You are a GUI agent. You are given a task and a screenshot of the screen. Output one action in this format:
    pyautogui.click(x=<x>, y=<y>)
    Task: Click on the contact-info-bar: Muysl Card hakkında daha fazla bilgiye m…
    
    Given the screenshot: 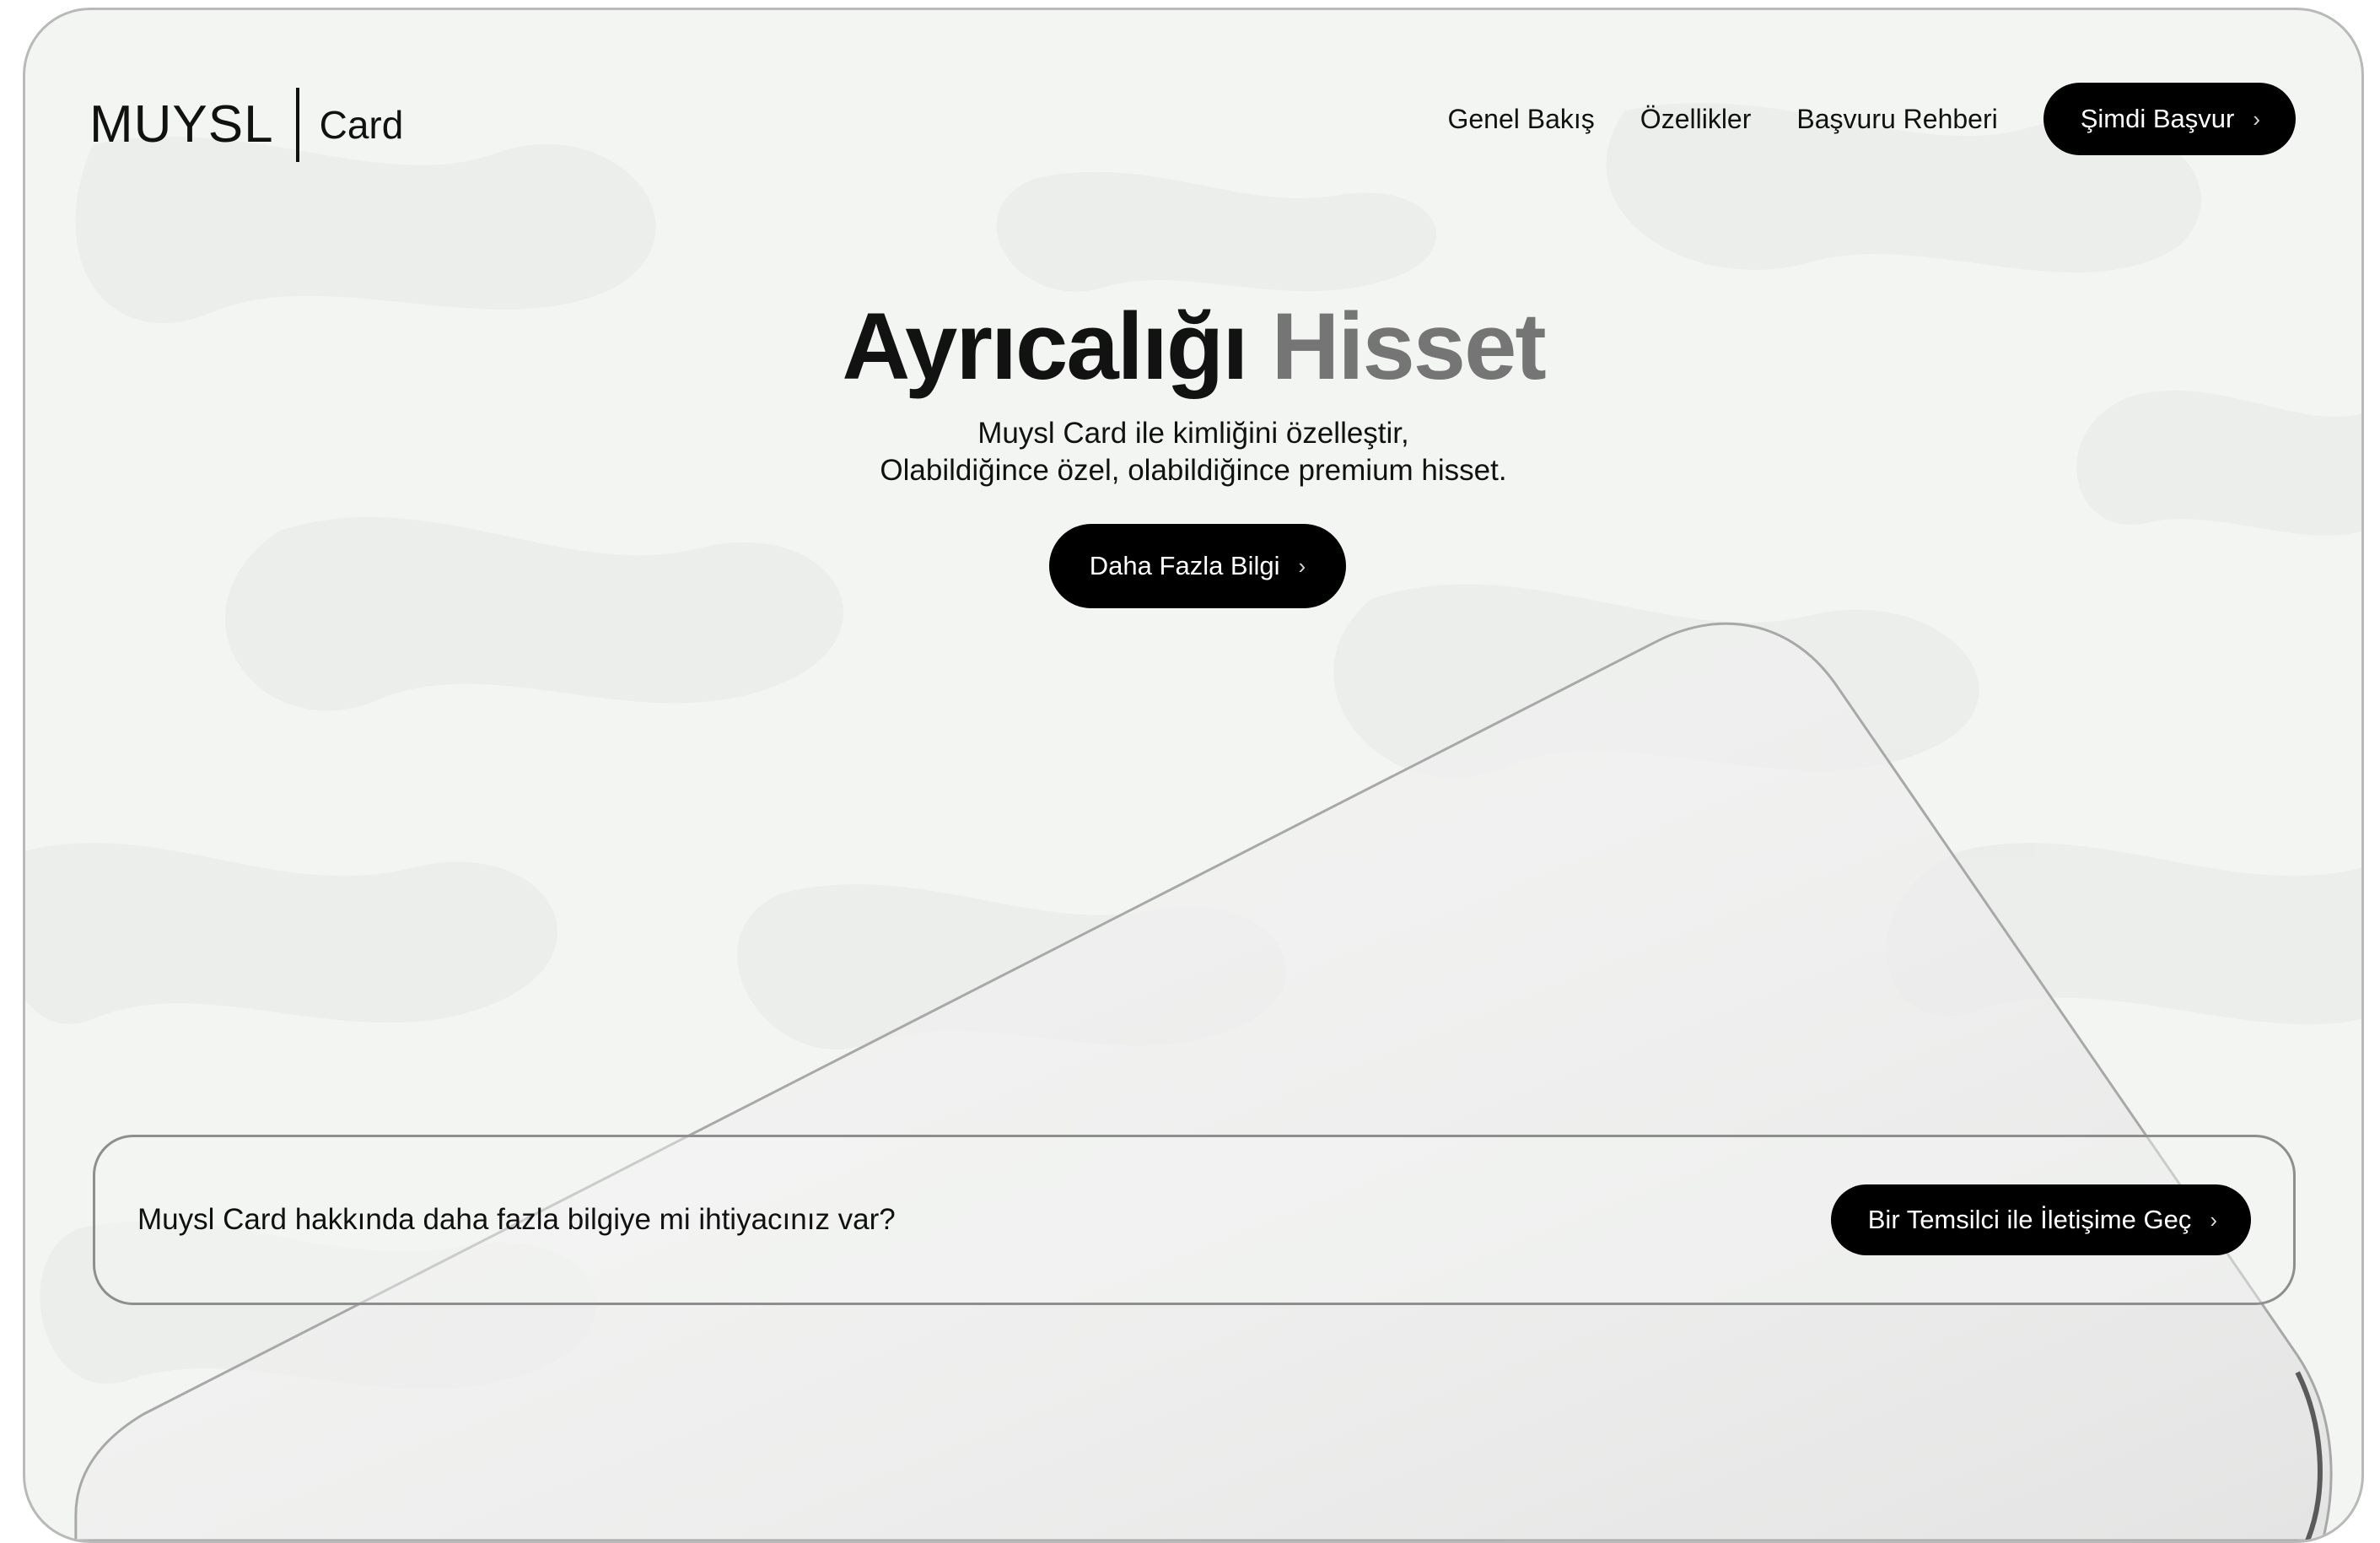 What is the action you would take?
    pyautogui.click(x=1195, y=1220)
    